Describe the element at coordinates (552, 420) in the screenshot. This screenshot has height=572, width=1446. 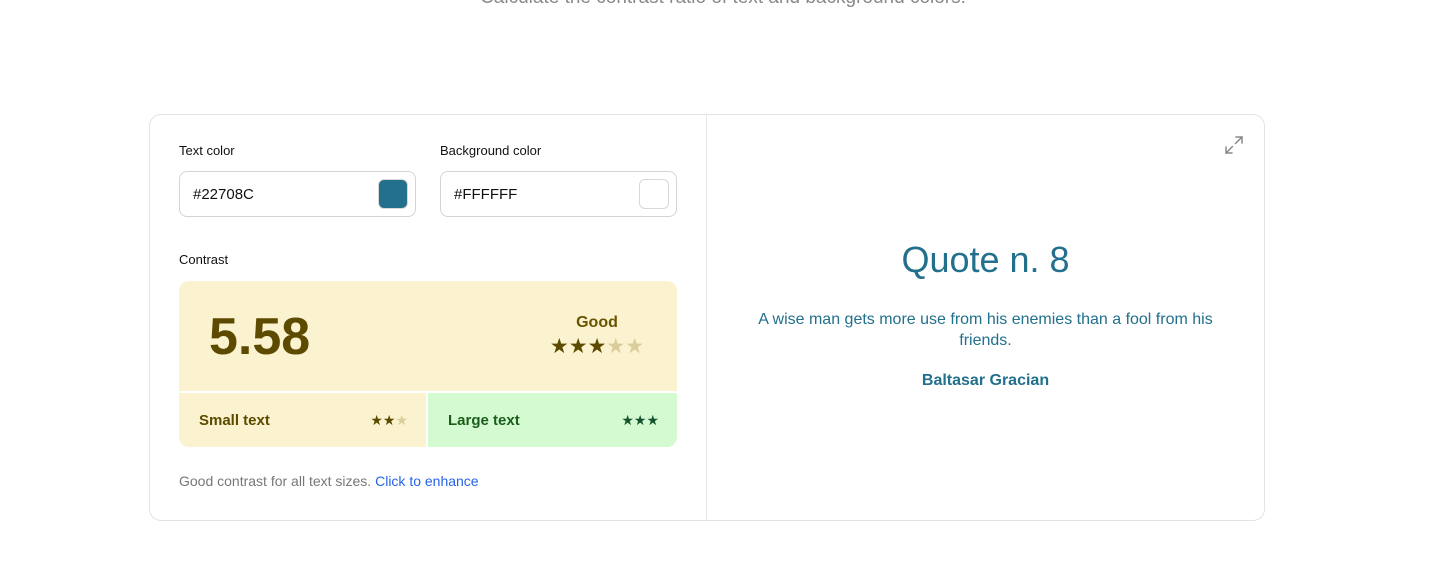
I see `large-text-rating: Large text ★★★` at that location.